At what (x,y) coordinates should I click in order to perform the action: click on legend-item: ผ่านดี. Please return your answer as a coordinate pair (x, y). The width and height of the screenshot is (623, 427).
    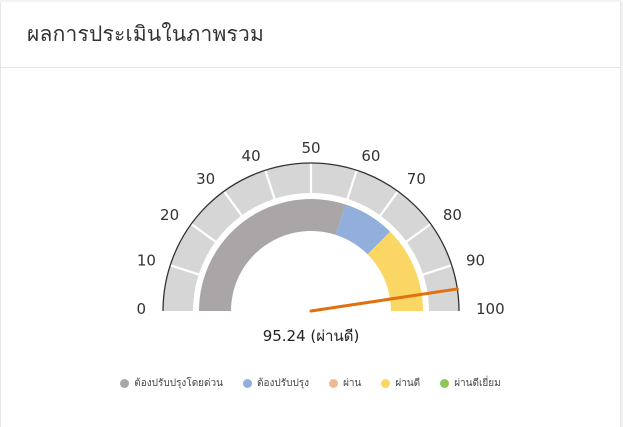
    Looking at the image, I should click on (400, 383).